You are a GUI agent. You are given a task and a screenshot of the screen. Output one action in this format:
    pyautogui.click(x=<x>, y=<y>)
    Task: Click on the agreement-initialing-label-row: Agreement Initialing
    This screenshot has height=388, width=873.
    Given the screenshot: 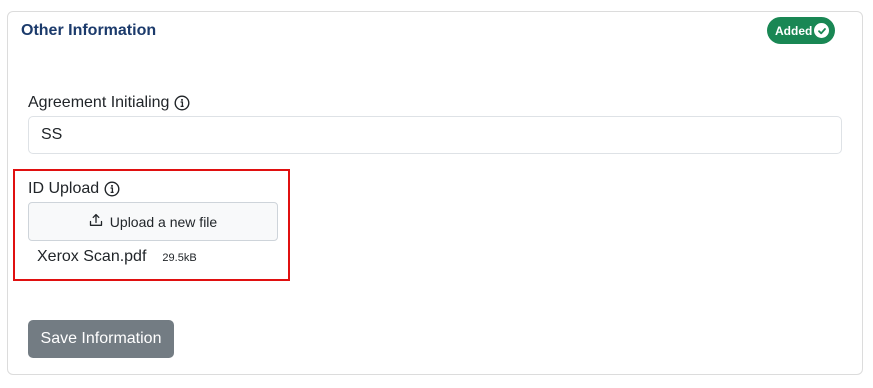 What is the action you would take?
    pyautogui.click(x=109, y=103)
    